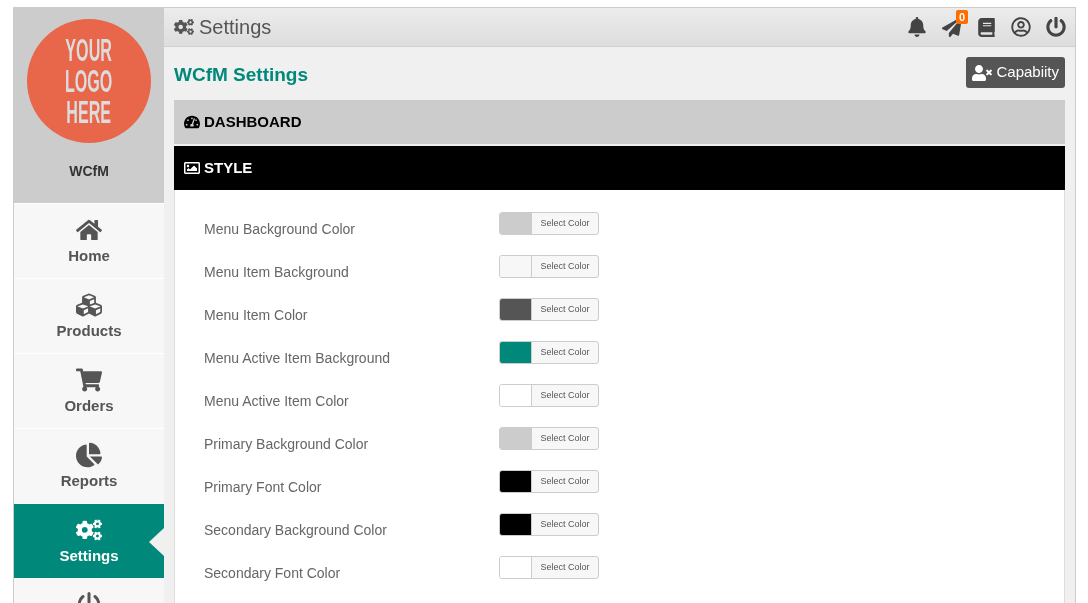 The height and width of the screenshot is (603, 1088). I want to click on setting-label: Menu Active Item Background, so click(297, 358).